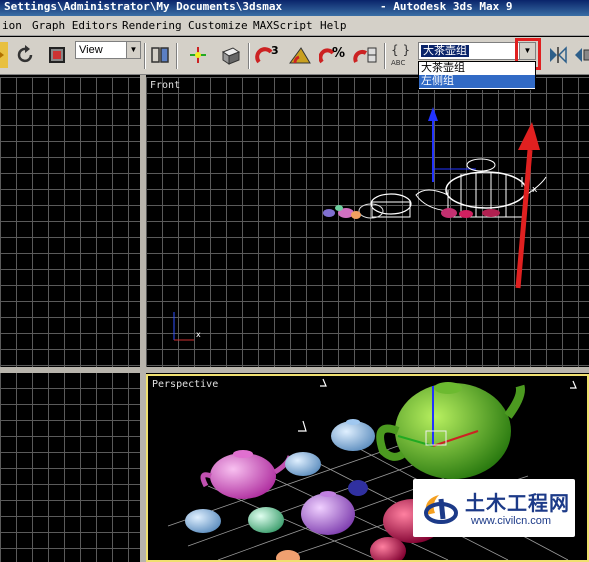  I want to click on undo-rotate-icon, so click(26, 55).